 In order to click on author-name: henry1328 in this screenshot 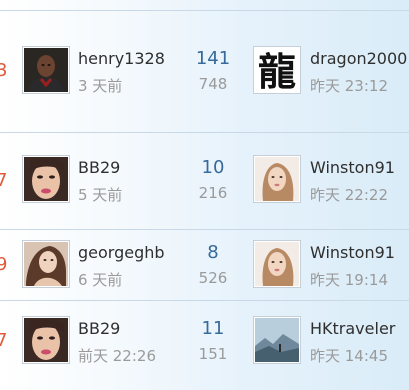, I will do `click(121, 58)`.